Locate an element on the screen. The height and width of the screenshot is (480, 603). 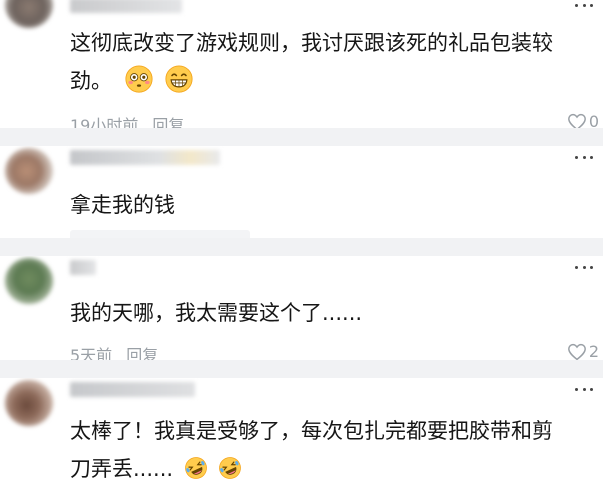
like-count: 2 is located at coordinates (593, 351).